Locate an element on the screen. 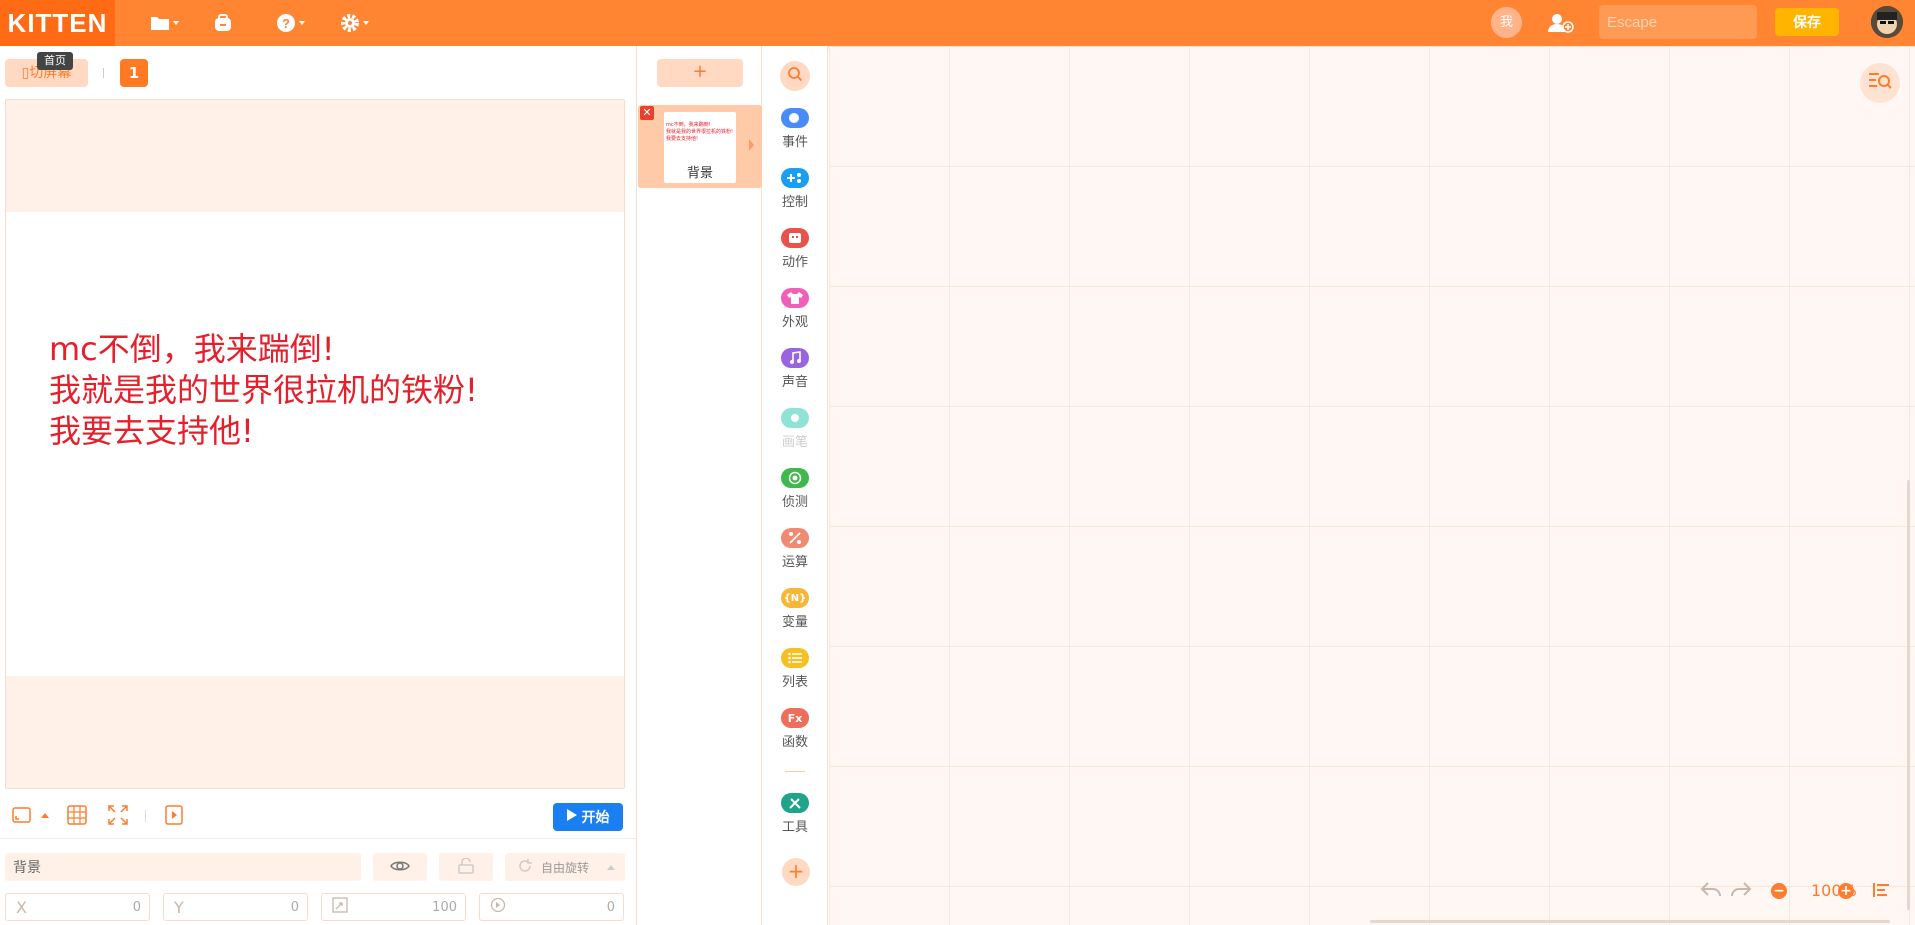 This screenshot has width=1915, height=925. variable-icon: {N} is located at coordinates (795, 598).